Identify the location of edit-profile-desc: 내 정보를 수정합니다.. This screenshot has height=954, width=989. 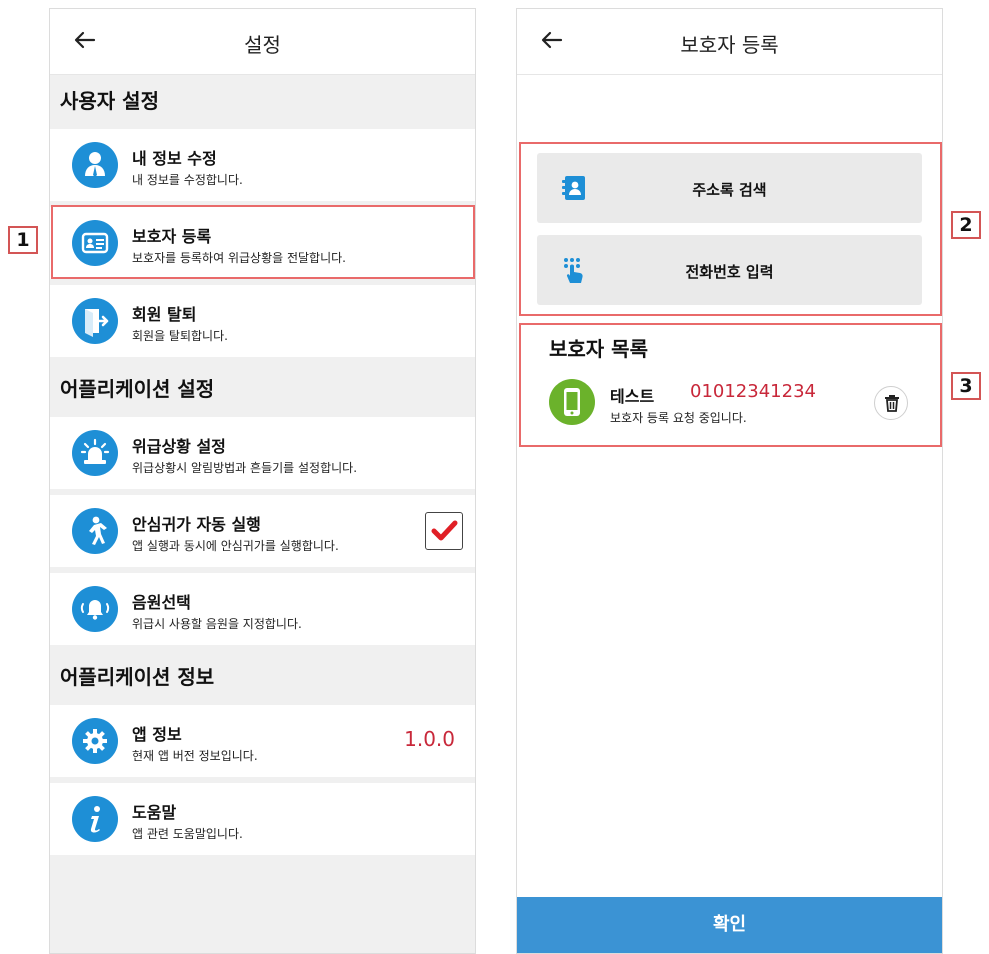
(187, 180).